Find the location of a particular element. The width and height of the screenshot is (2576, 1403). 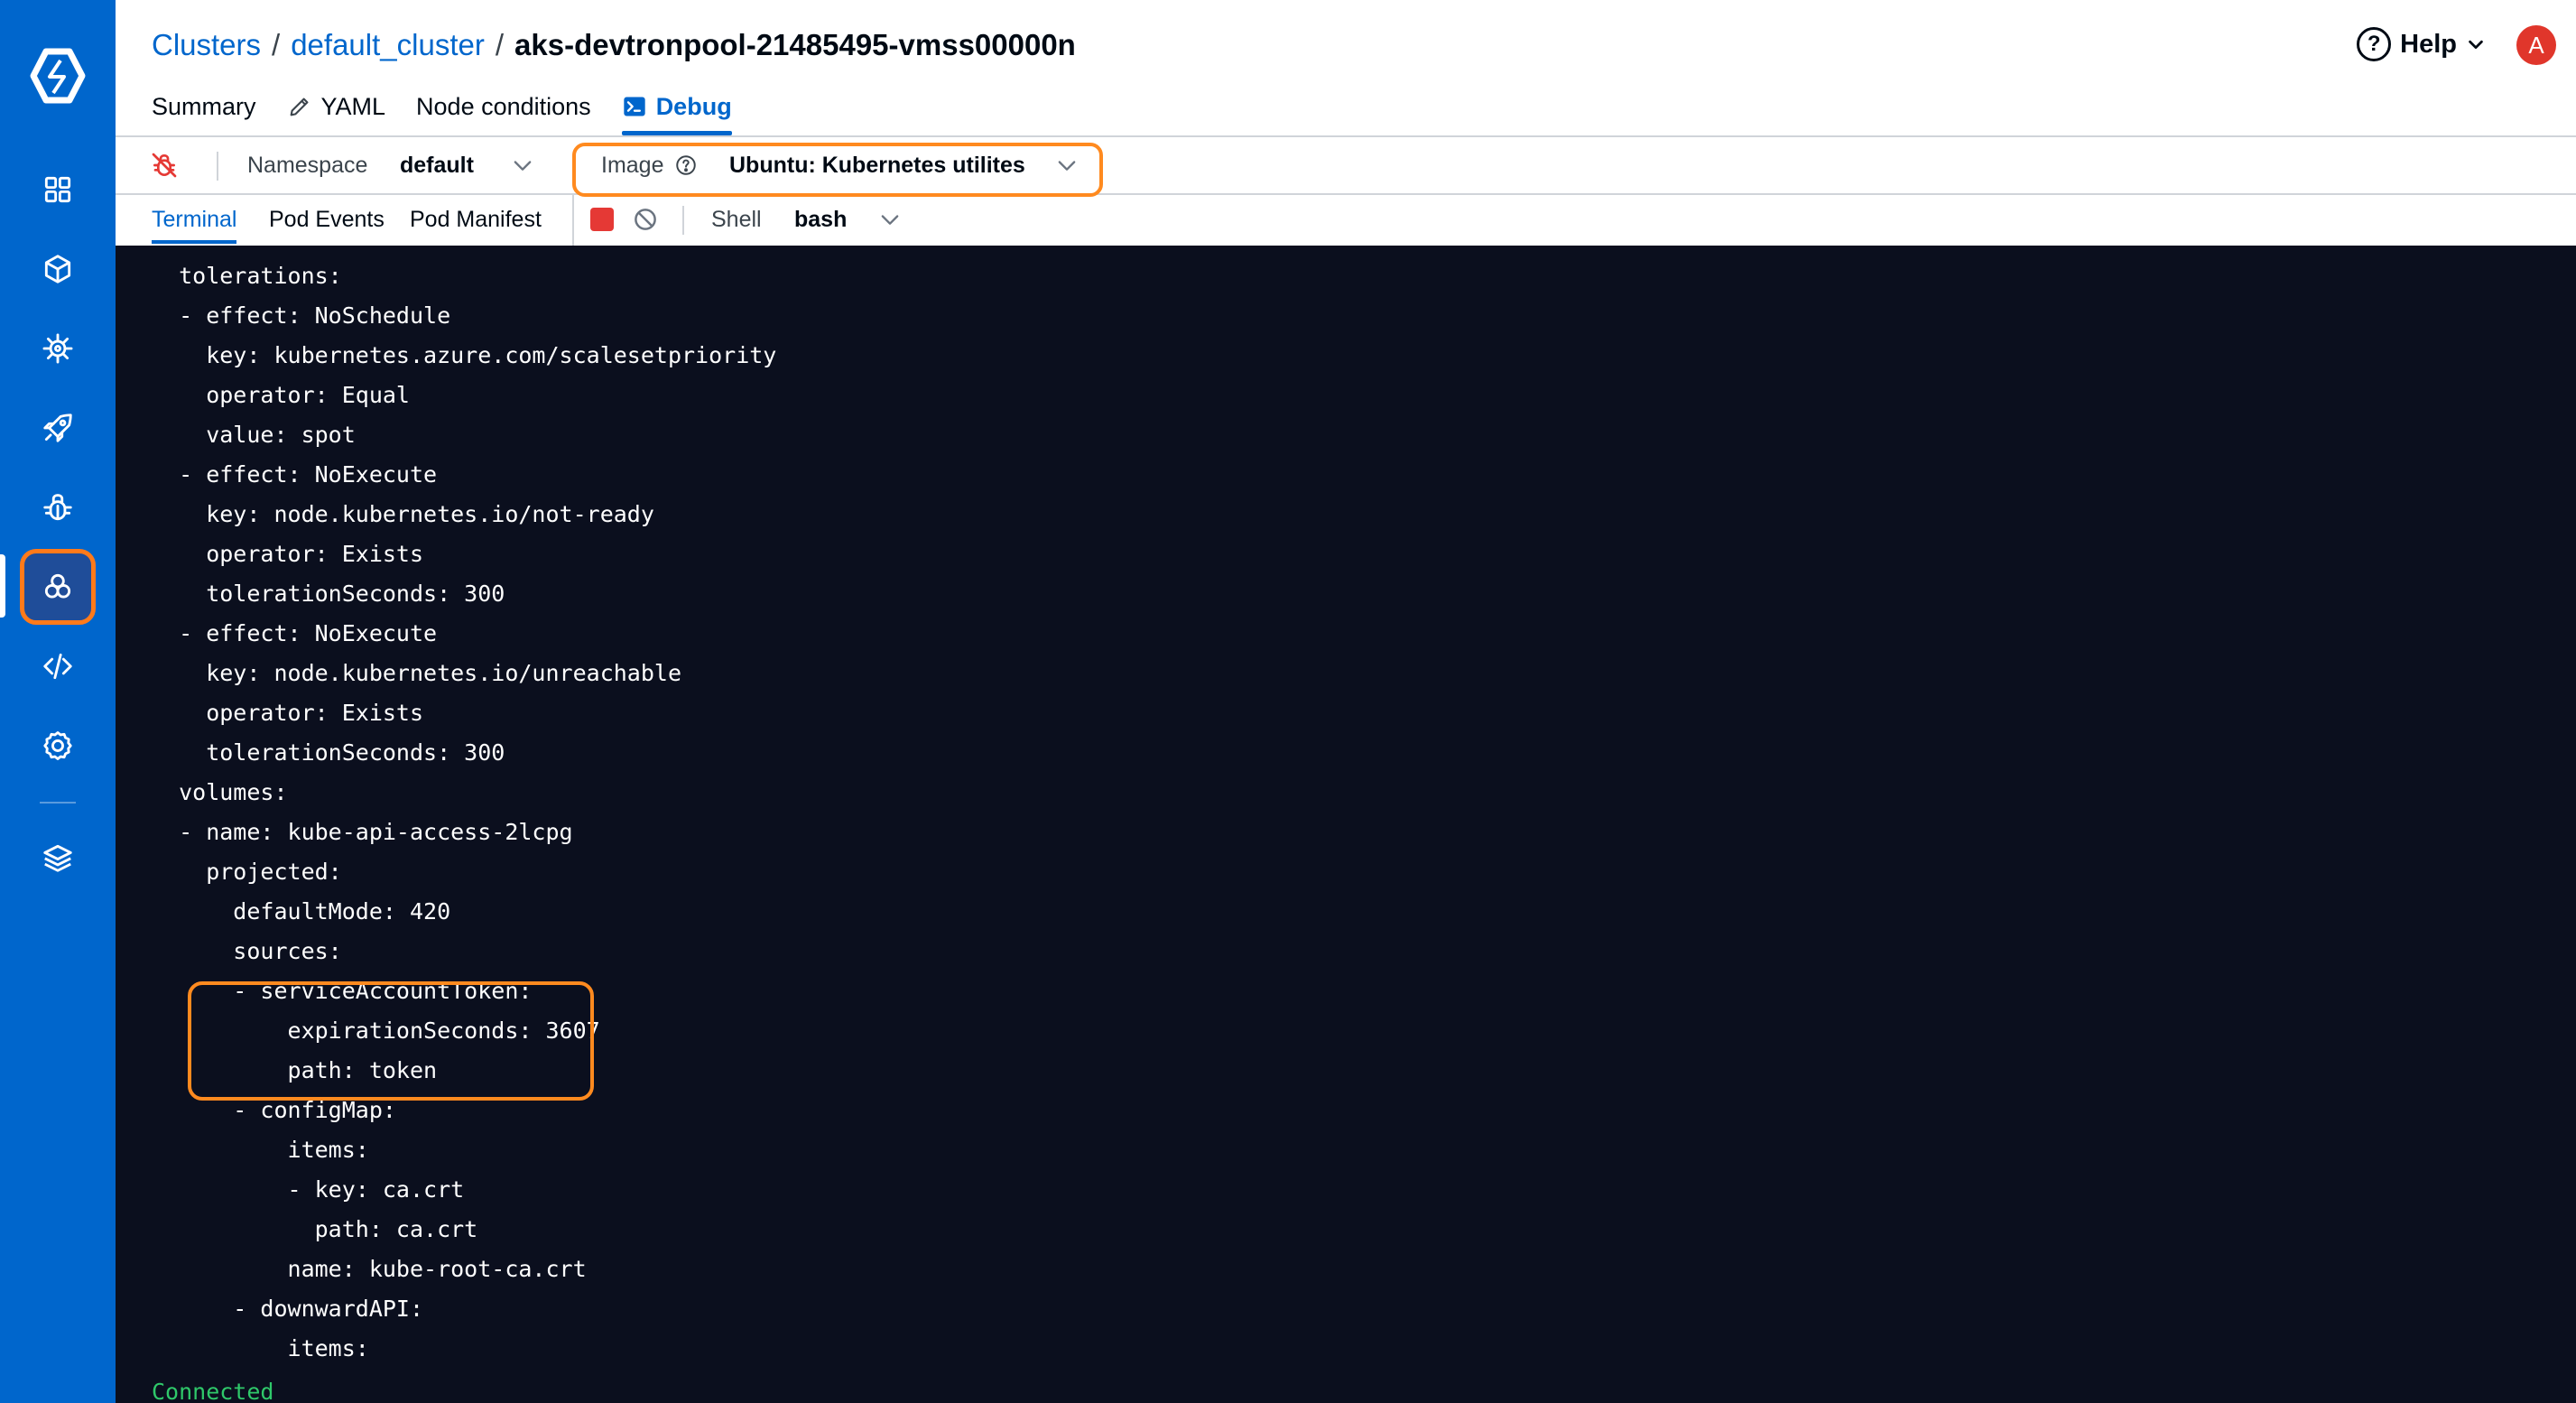

connection-status: Connected is located at coordinates (213, 1391).